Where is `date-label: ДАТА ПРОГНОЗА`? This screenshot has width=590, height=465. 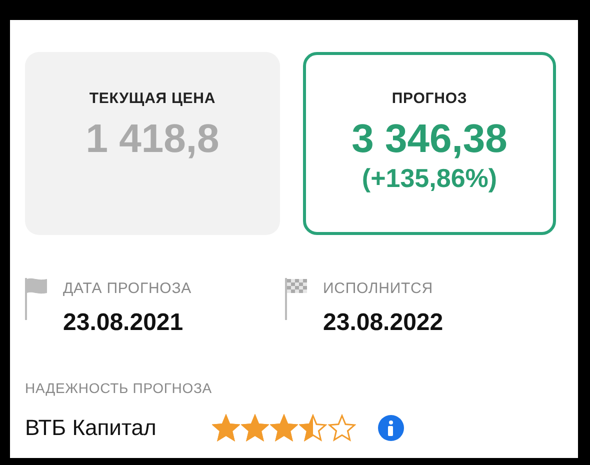
date-label: ДАТА ПРОГНОЗА is located at coordinates (127, 289).